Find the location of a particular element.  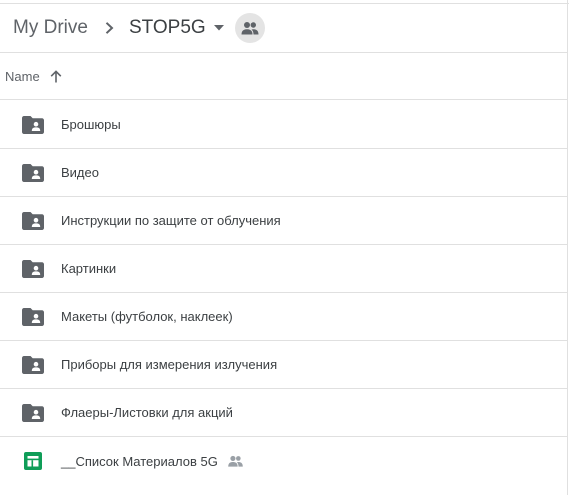

right-border is located at coordinates (567, 247).